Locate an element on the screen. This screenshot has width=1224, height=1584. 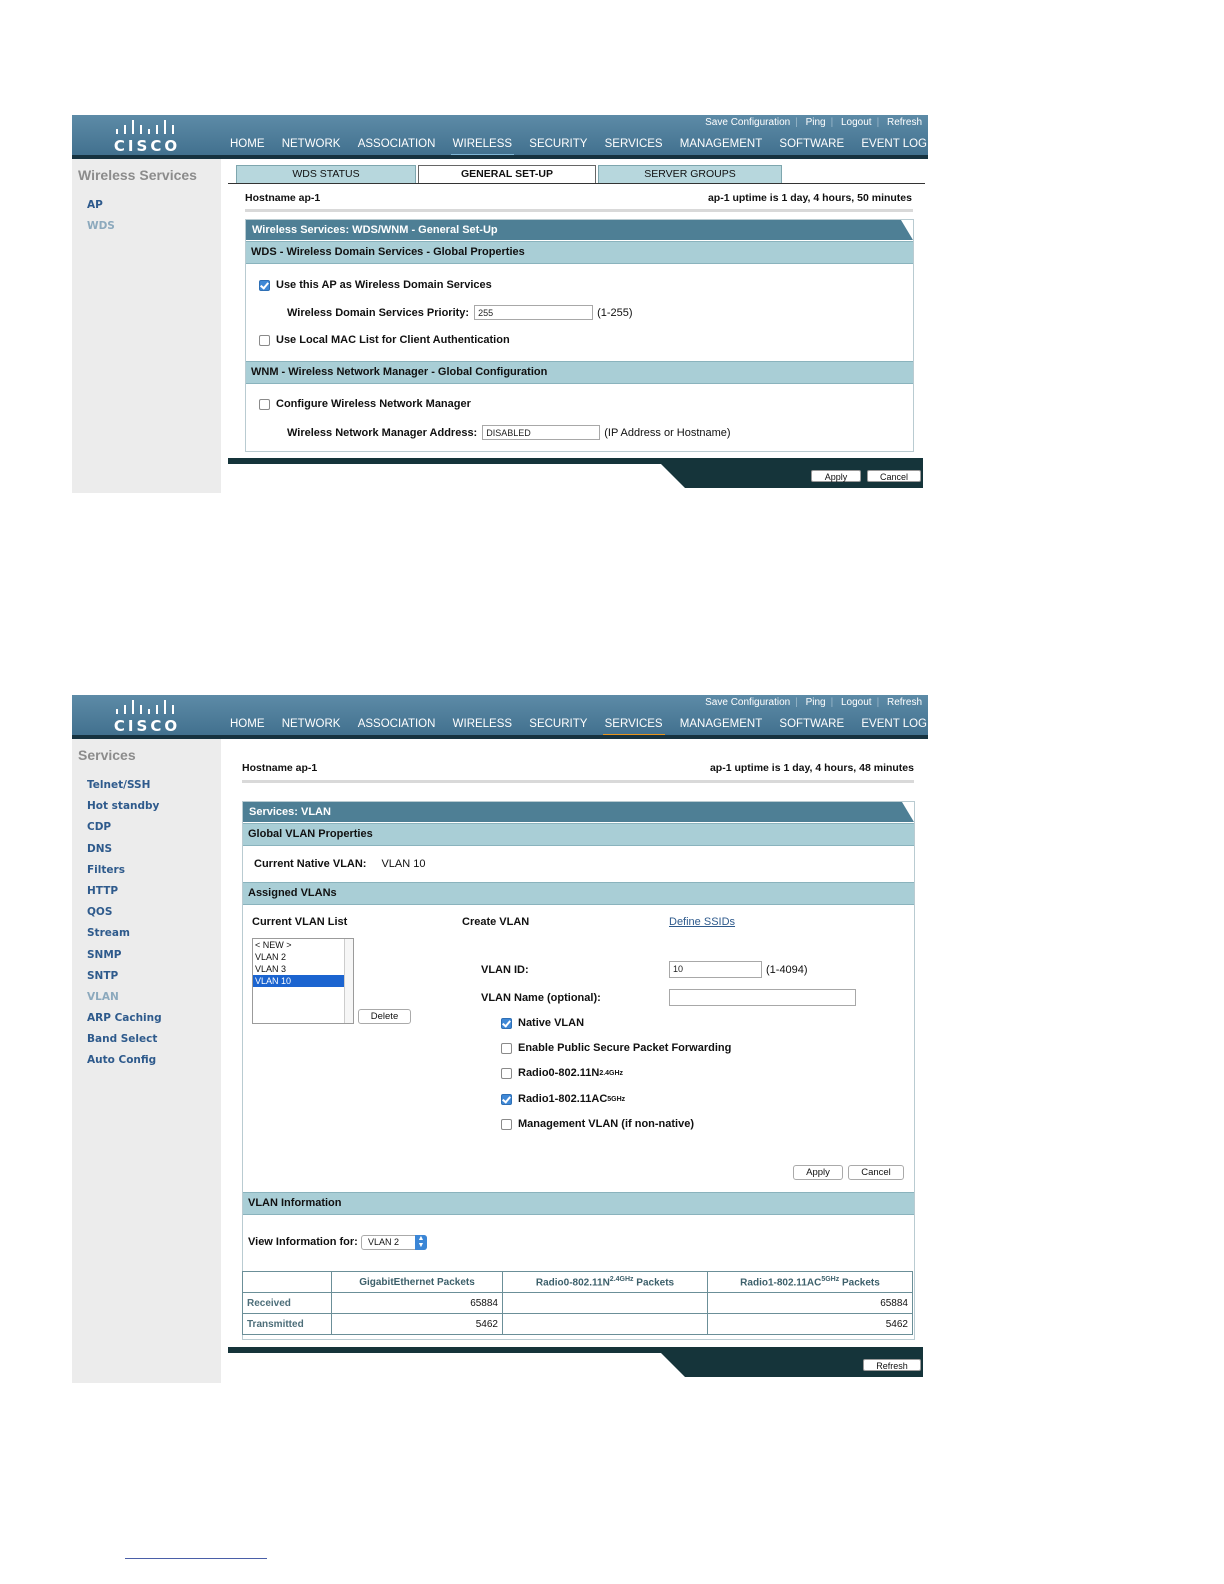
sidebar-item-snmp: SNMP is located at coordinates (124, 959).